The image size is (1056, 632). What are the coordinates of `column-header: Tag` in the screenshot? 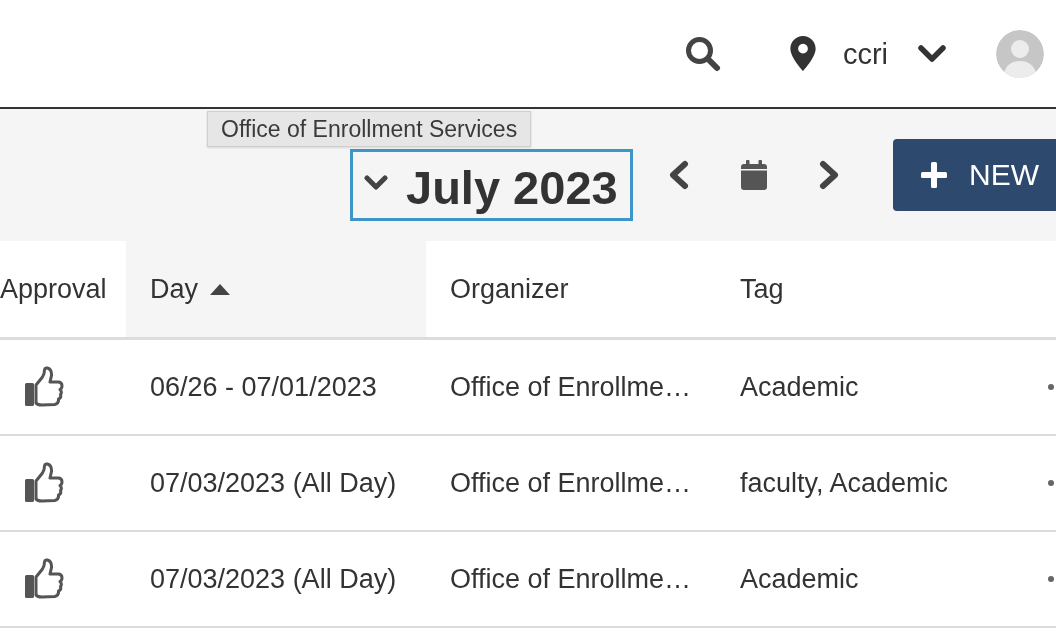 It's located at (873, 289).